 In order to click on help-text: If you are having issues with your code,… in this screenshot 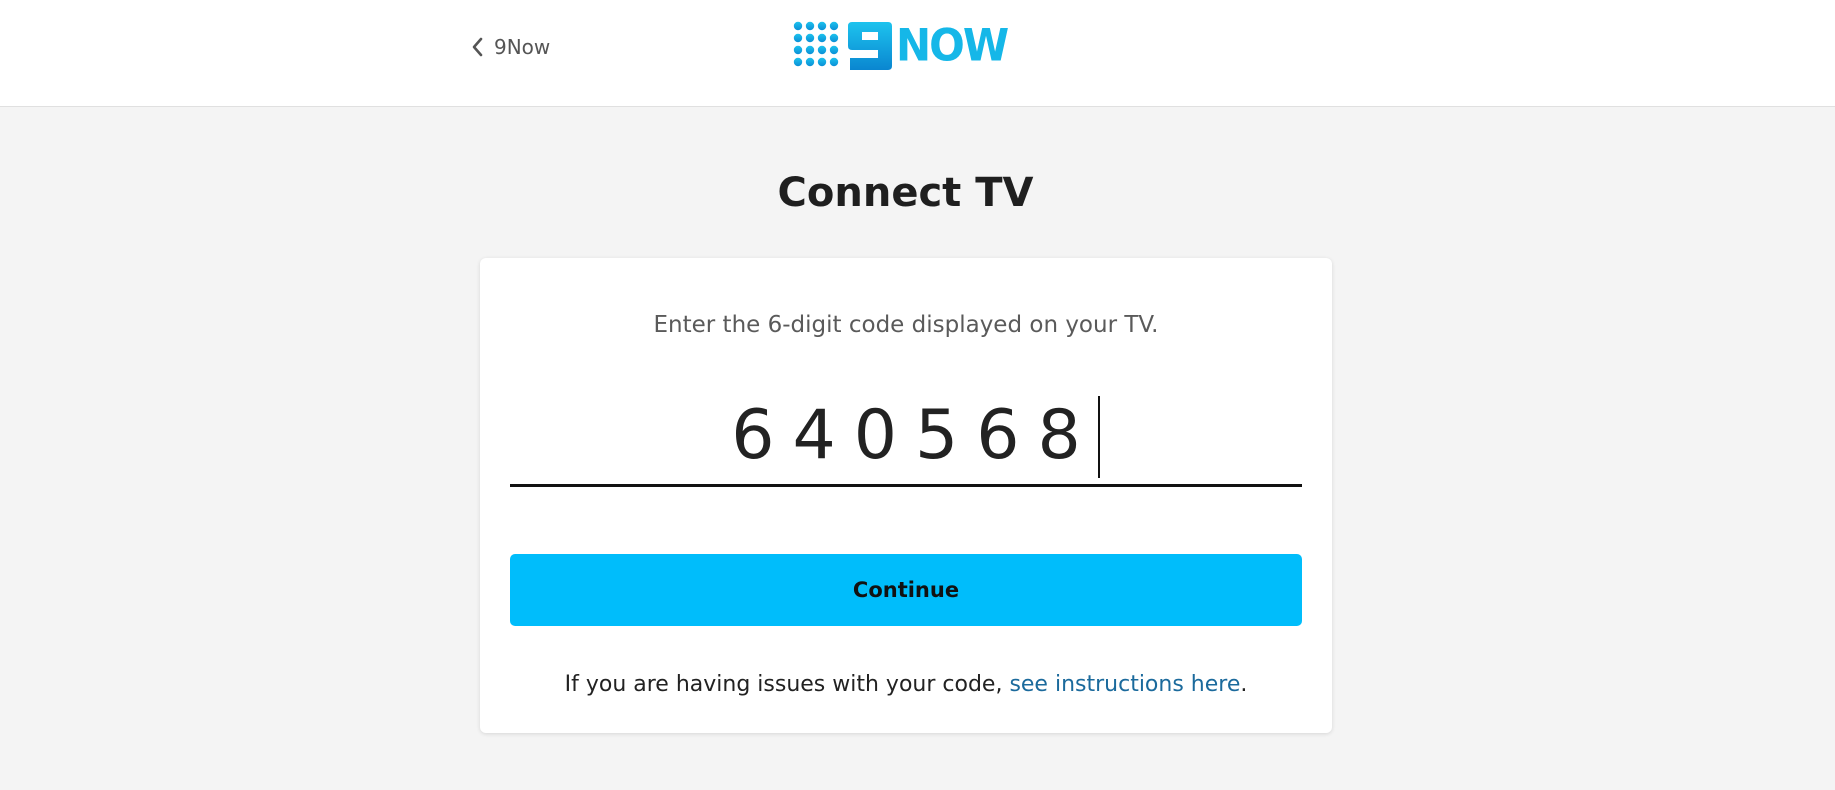, I will do `click(906, 684)`.